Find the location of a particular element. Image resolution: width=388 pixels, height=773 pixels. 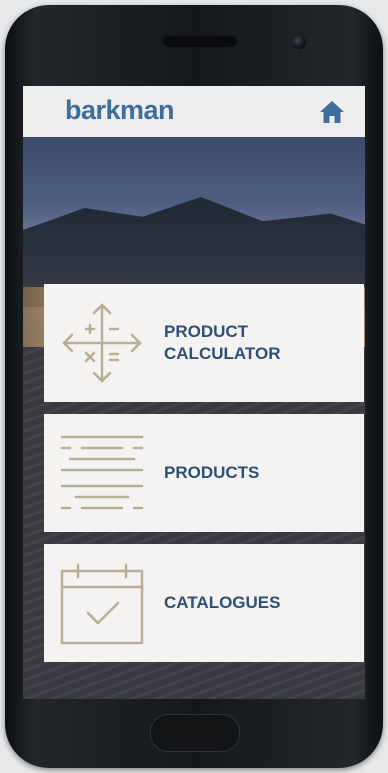

brand-logo: barkman is located at coordinates (120, 110).